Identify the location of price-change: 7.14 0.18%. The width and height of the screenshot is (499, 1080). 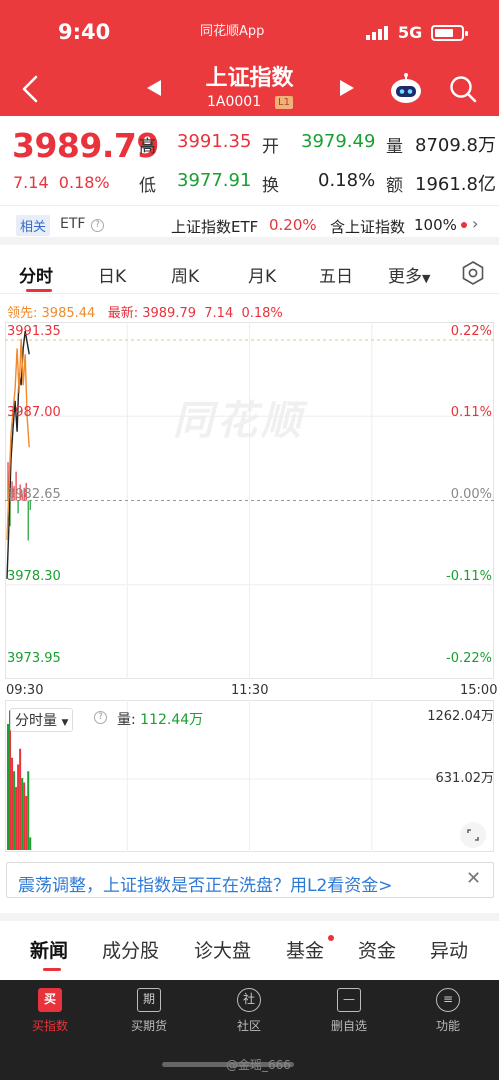
(61, 182).